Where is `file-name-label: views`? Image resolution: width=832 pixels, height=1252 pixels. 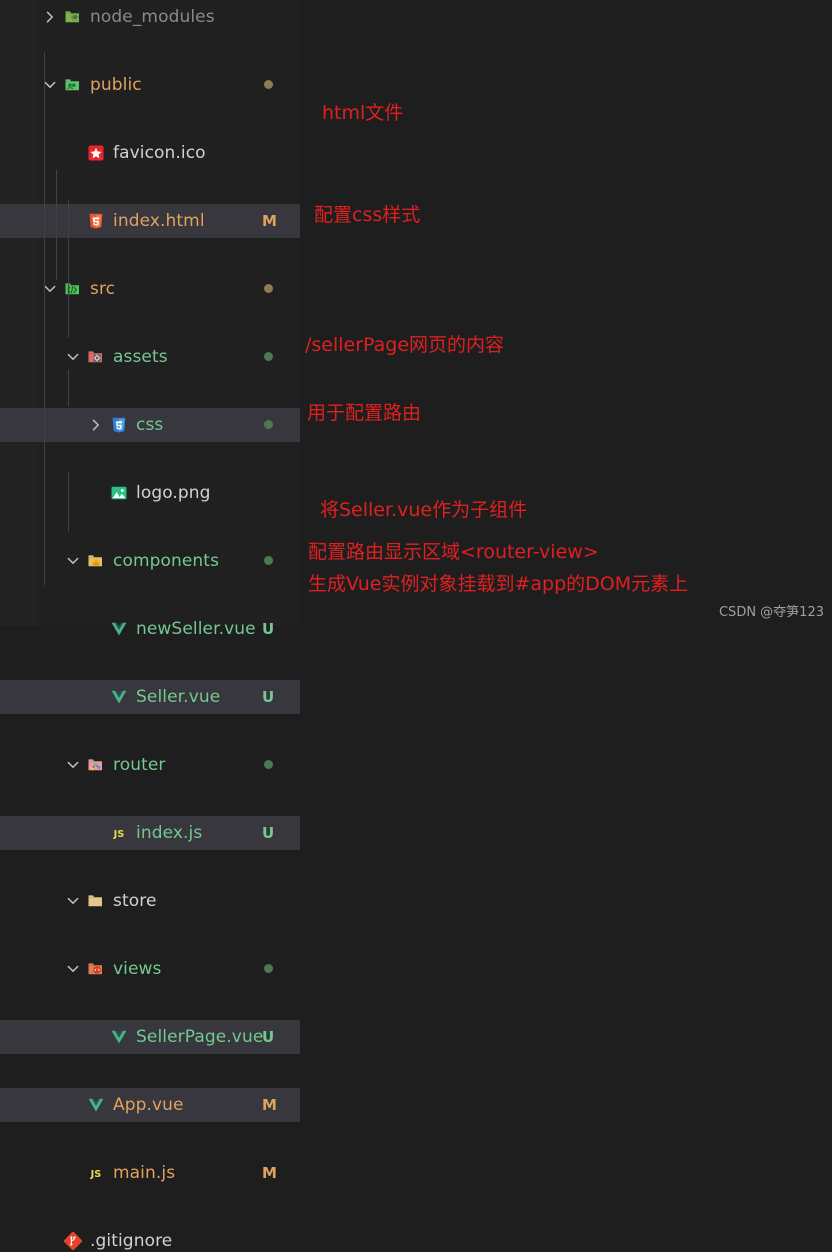 file-name-label: views is located at coordinates (137, 969).